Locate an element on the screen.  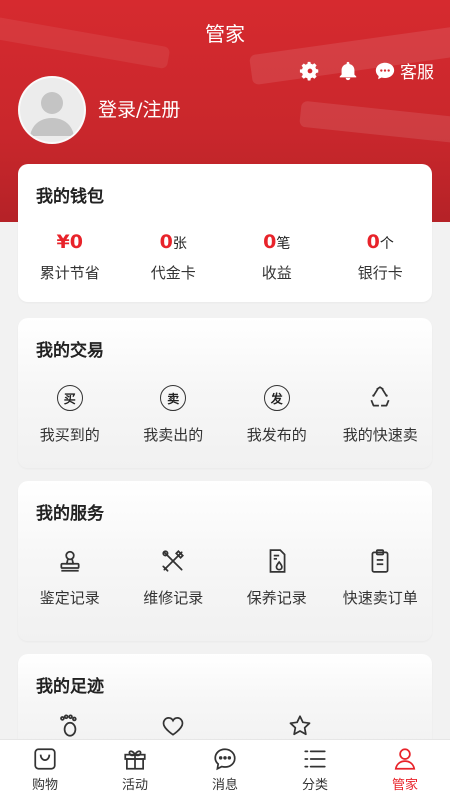
page-title: 管家 is located at coordinates (225, 34).